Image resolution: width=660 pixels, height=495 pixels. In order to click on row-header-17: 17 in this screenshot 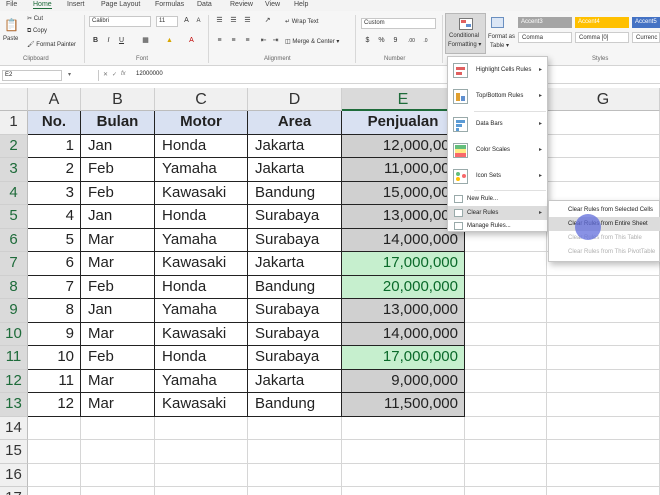, I will do `click(14, 491)`.